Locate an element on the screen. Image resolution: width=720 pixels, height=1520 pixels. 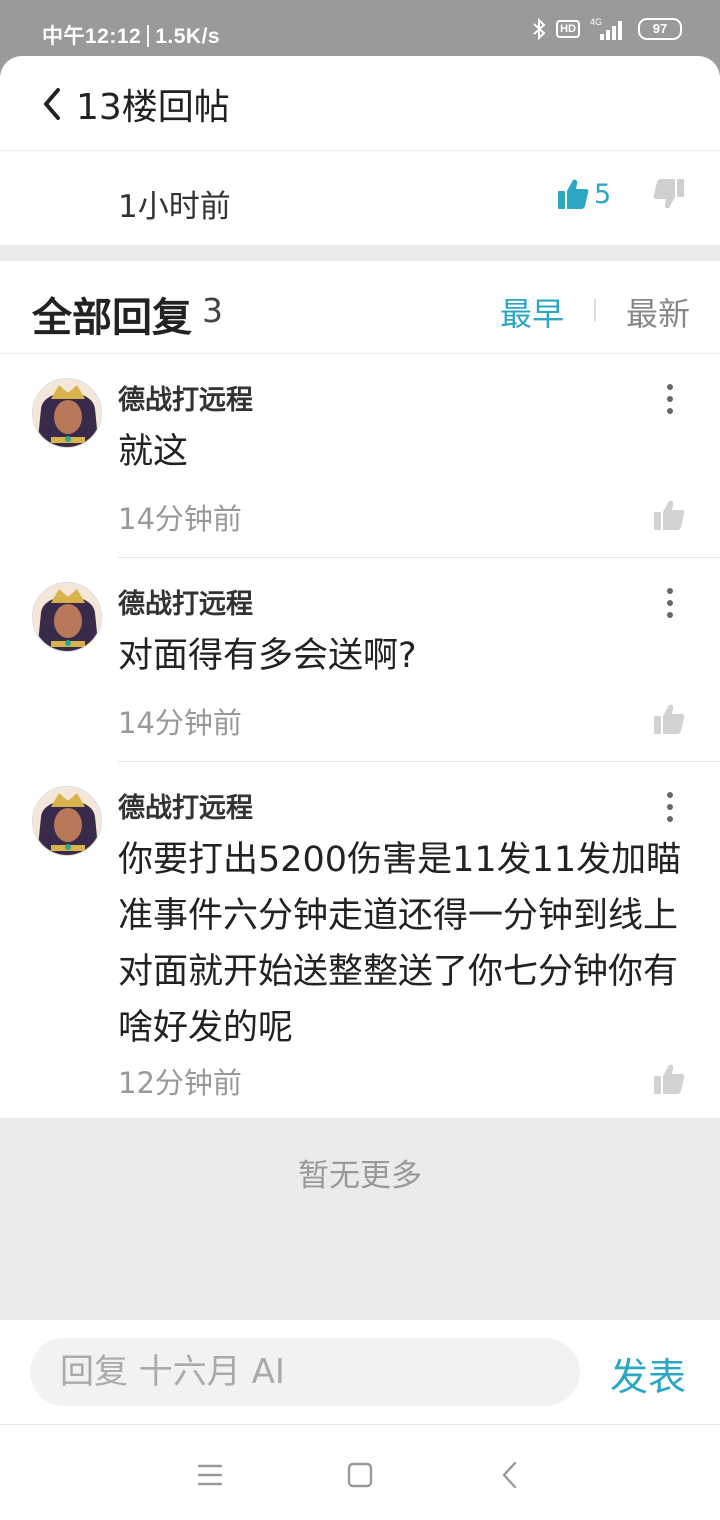
page-title: 13楼回帖 is located at coordinates (153, 107).